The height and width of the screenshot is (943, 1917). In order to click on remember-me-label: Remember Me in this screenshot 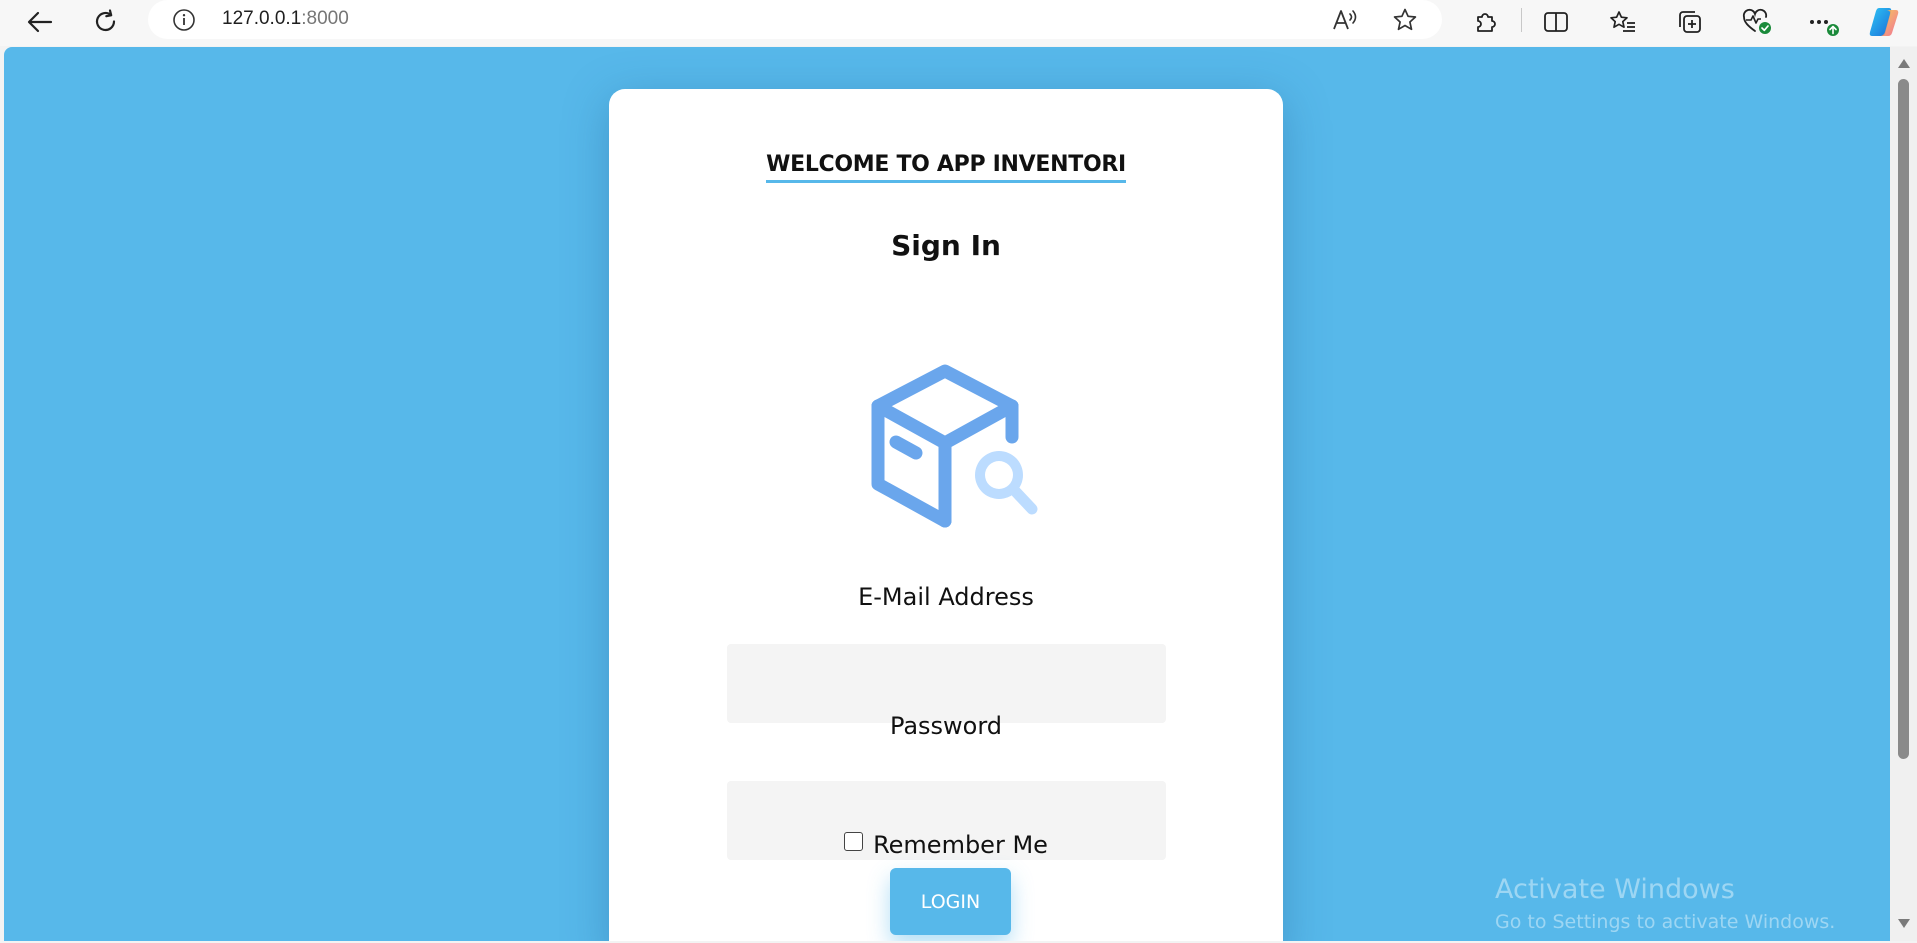, I will do `click(960, 845)`.